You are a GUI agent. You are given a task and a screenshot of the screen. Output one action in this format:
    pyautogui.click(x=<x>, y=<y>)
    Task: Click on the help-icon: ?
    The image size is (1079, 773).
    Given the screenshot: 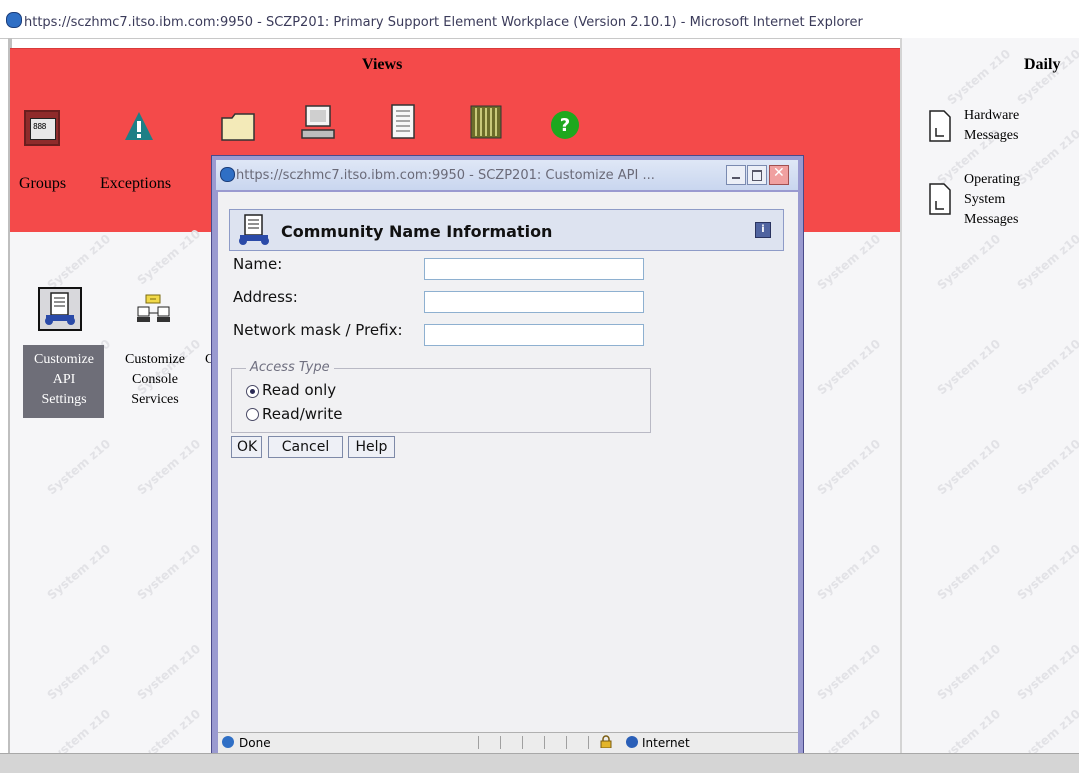 What is the action you would take?
    pyautogui.click(x=565, y=125)
    